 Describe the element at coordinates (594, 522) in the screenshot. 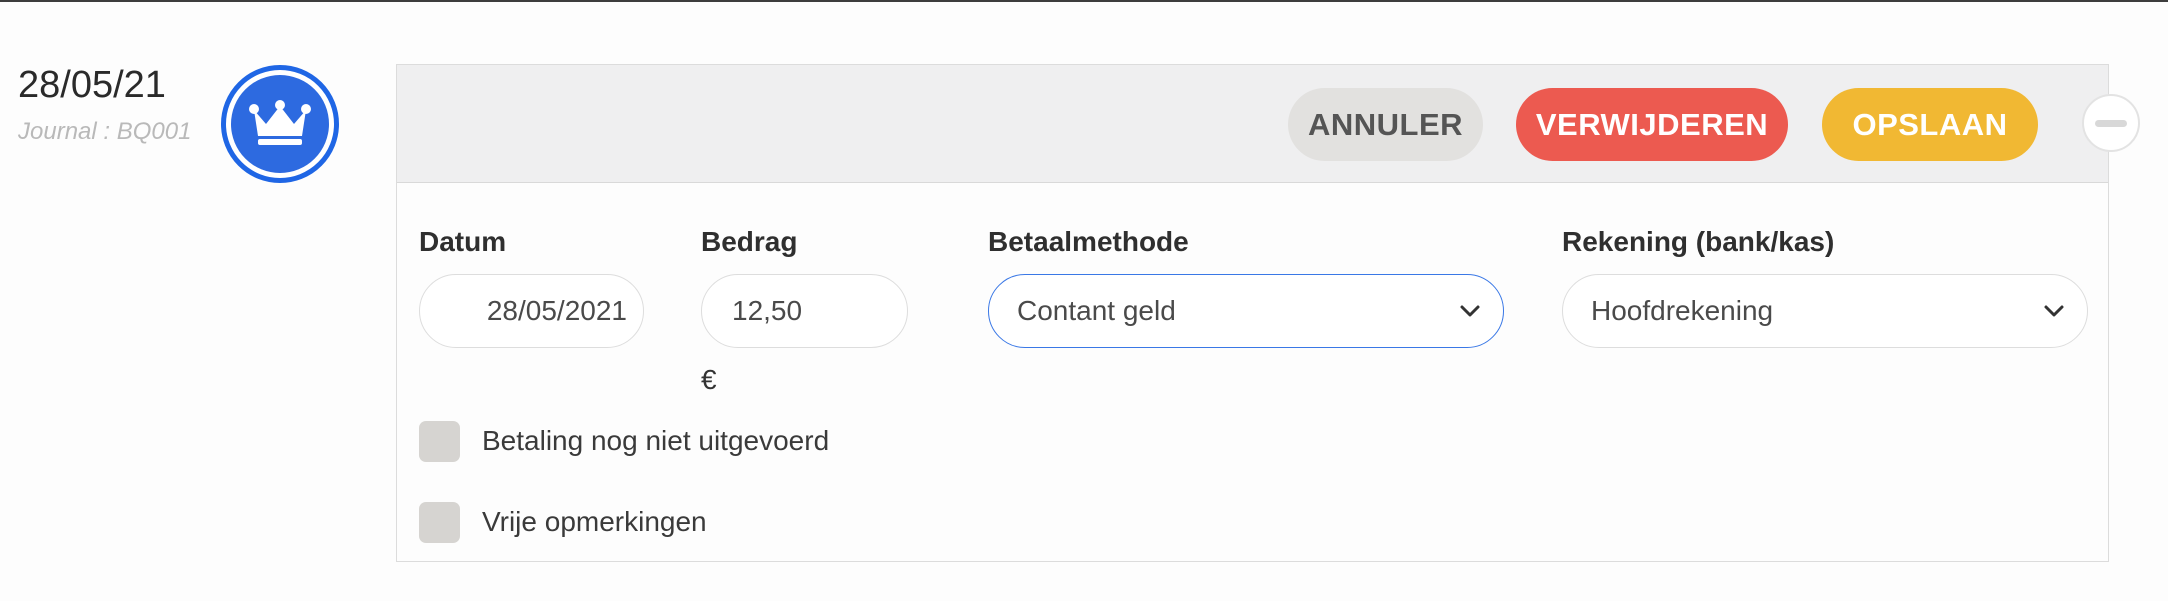

I see `free-remarks-label: Vrije opmerkingen` at that location.